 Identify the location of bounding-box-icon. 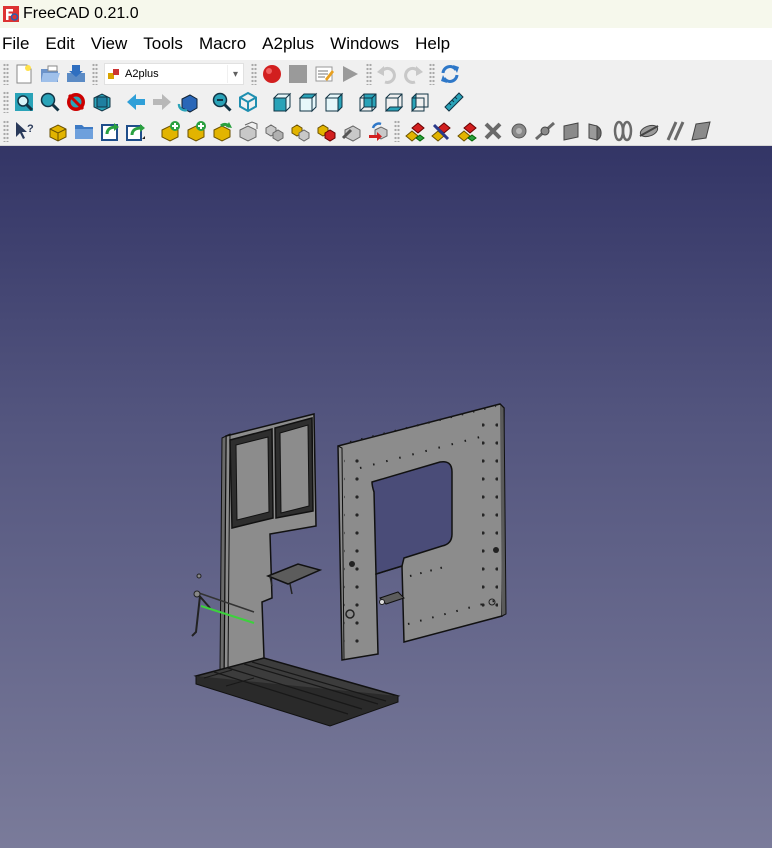
(102, 102).